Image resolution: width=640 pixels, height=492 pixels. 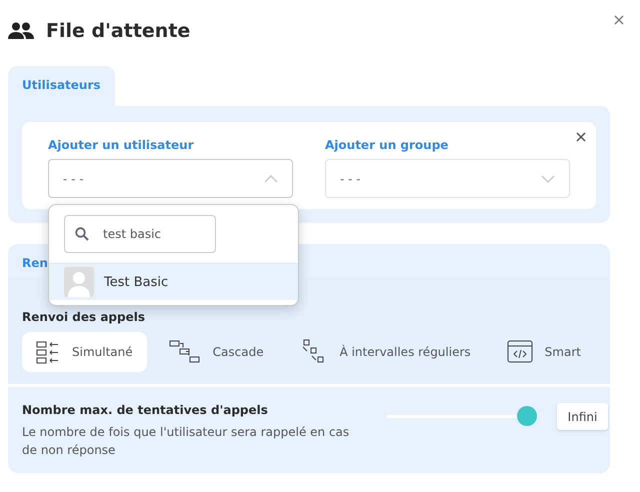 What do you see at coordinates (543, 352) in the screenshot?
I see `mode-option: Smart` at bounding box center [543, 352].